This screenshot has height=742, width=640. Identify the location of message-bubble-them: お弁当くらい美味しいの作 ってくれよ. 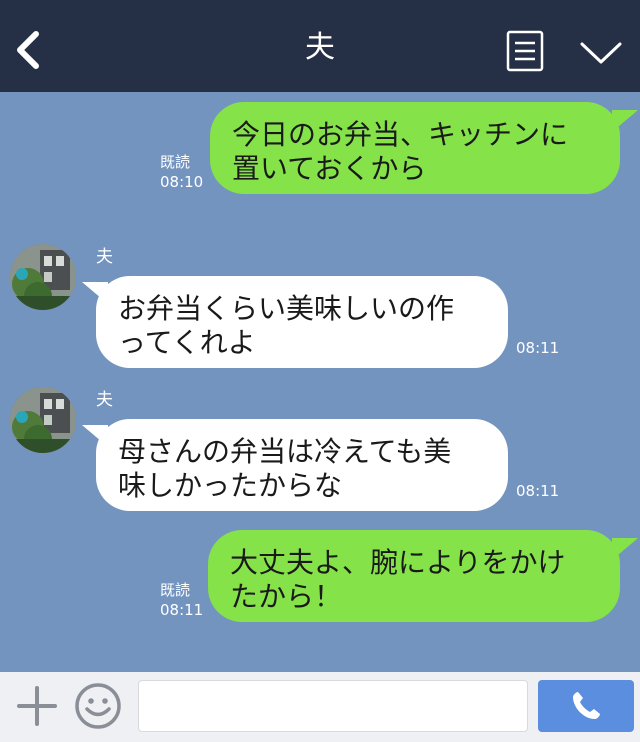
(302, 322).